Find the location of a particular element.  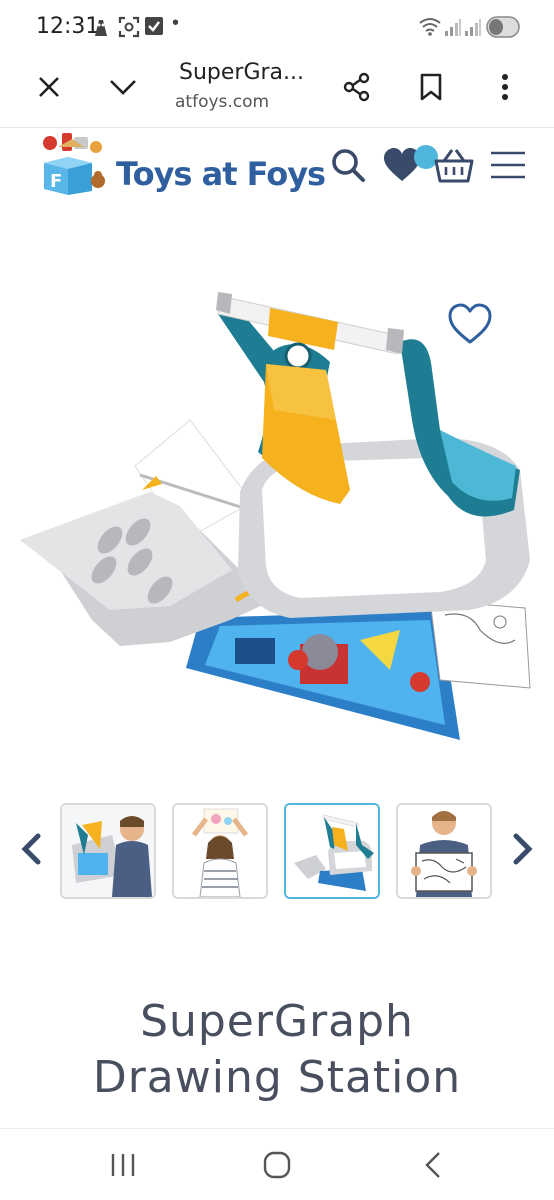

product-title-line-2: Drawing Station is located at coordinates (277, 1077).